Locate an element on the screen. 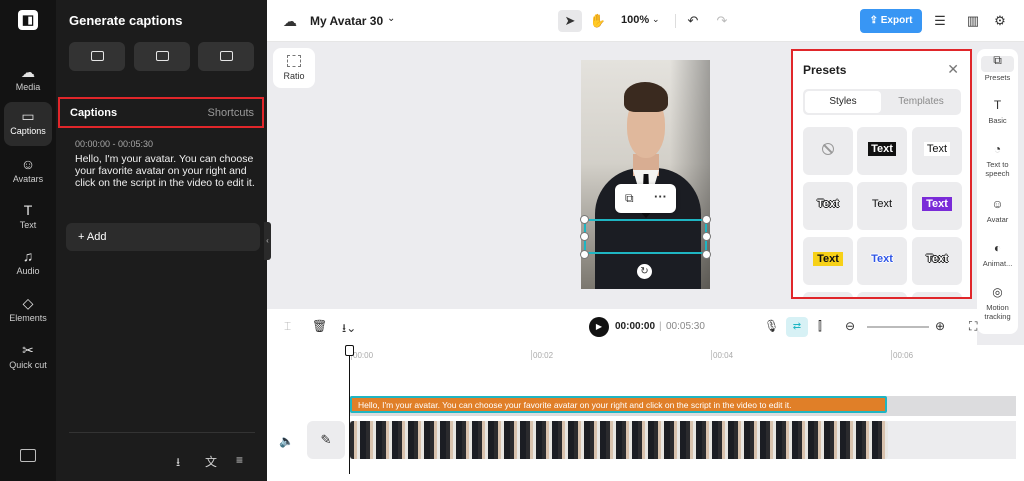 This screenshot has height=481, width=1024. auto-sync-icon: ⇄ is located at coordinates (797, 327).